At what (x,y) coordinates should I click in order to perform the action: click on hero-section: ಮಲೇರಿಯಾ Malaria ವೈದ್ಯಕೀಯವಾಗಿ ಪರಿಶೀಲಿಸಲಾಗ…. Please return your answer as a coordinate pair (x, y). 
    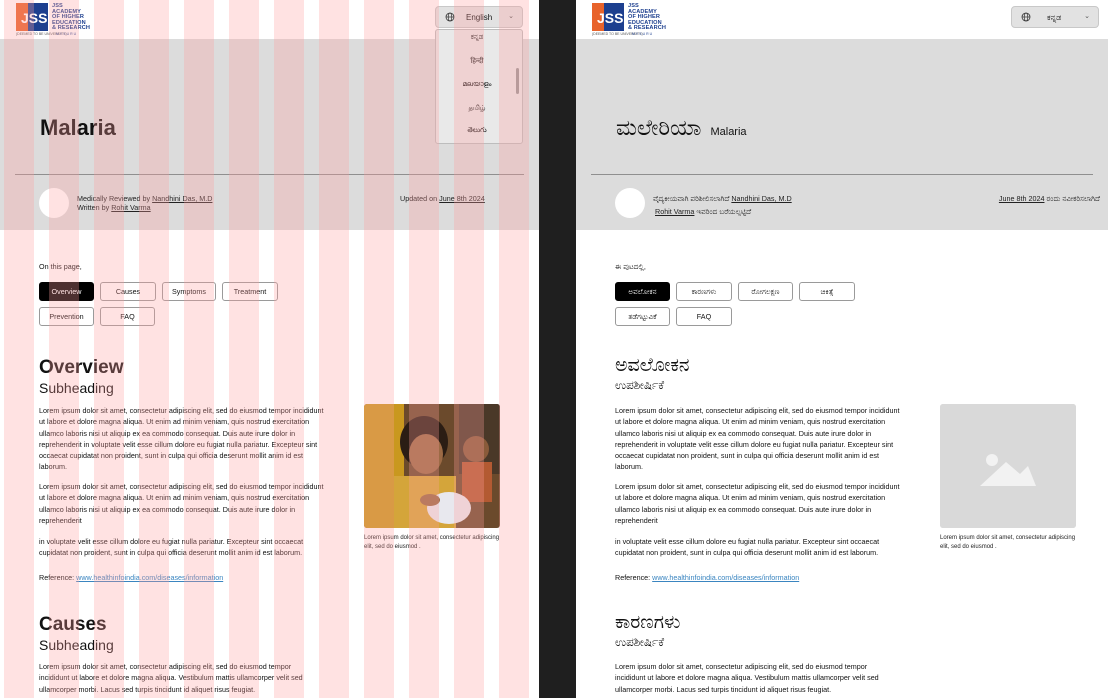
    Looking at the image, I should click on (842, 134).